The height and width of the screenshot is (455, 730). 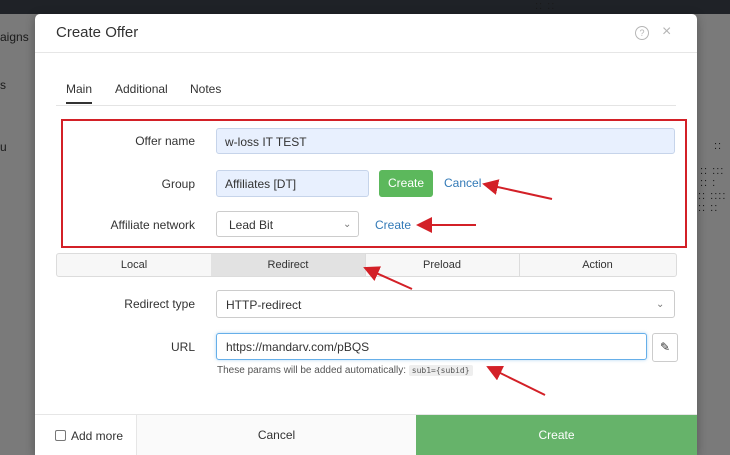 What do you see at coordinates (597, 265) in the screenshot?
I see `segment-action: Action` at bounding box center [597, 265].